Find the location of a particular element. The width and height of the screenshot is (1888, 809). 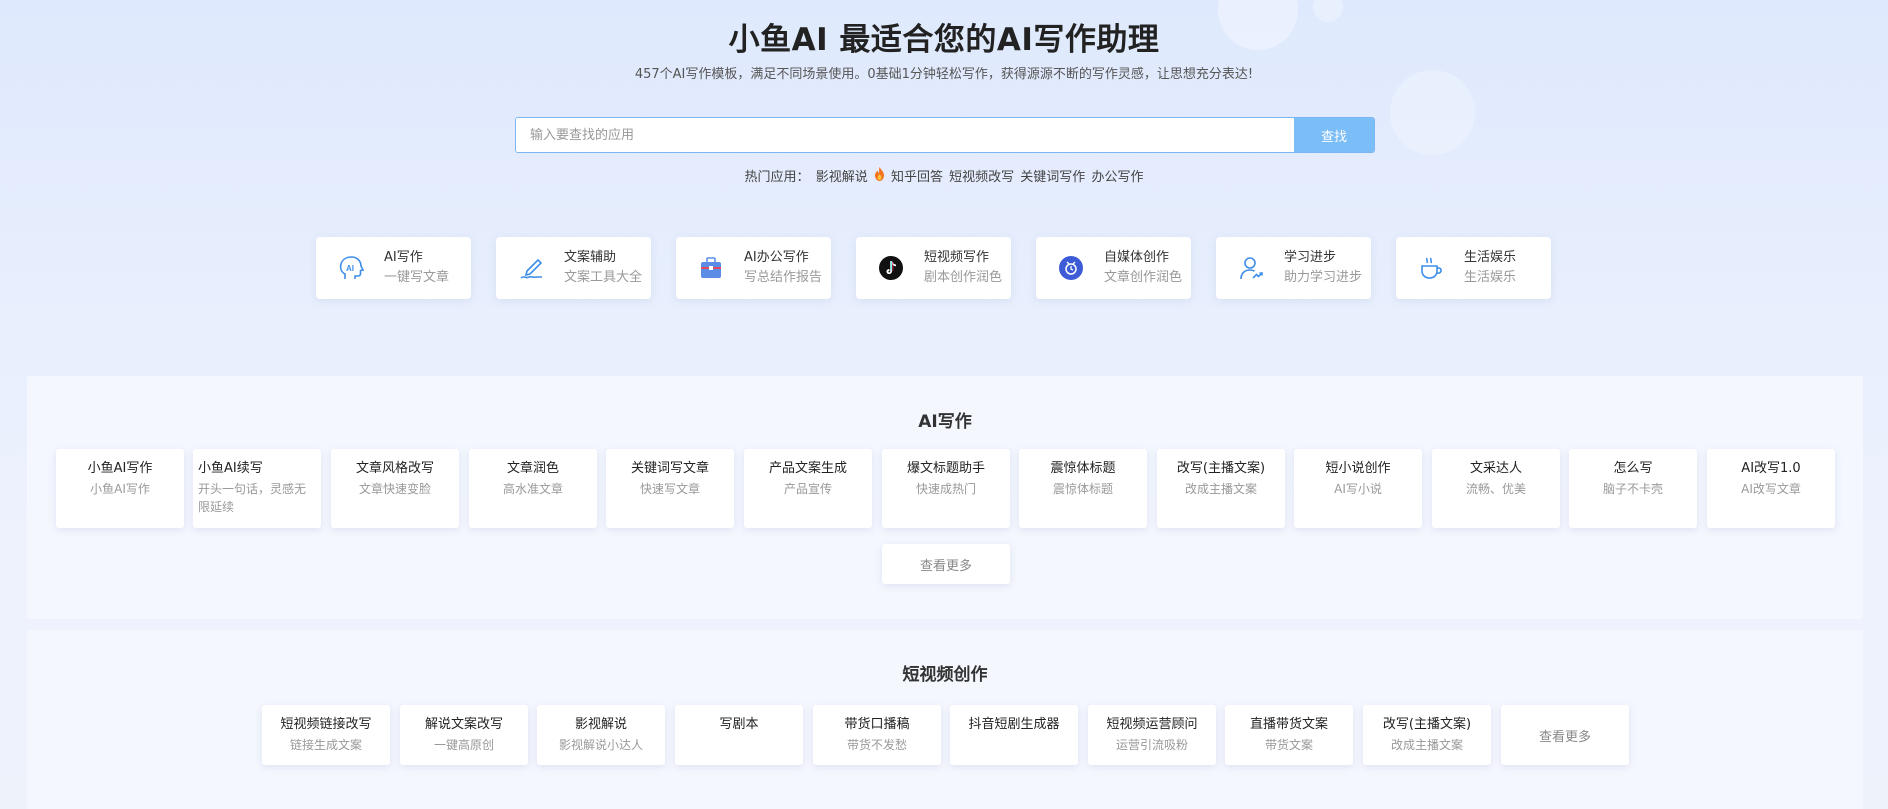

tool-desc: 产品宣传 is located at coordinates (807, 489).